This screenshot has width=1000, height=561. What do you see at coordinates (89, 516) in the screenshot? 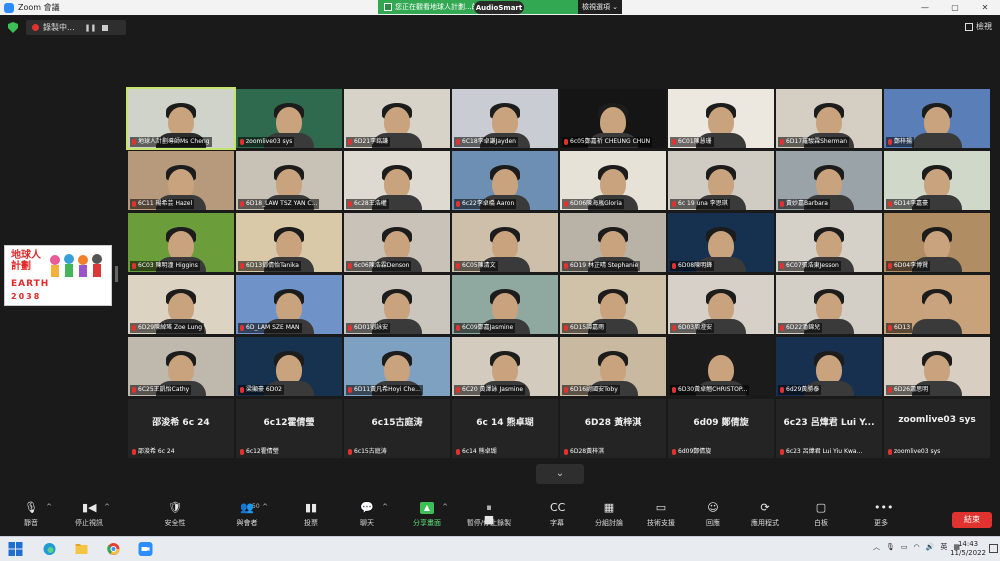
I see `stop-video-button: ▮◀ 停止視訊 ^` at bounding box center [89, 516].